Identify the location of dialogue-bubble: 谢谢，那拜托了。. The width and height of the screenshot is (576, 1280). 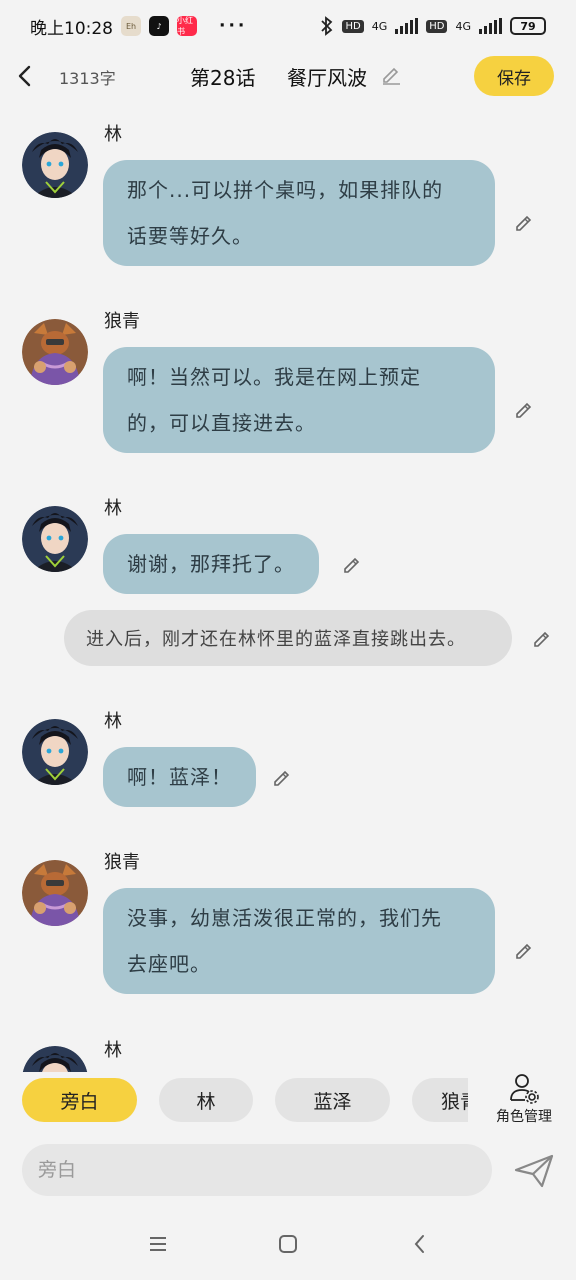
(211, 564).